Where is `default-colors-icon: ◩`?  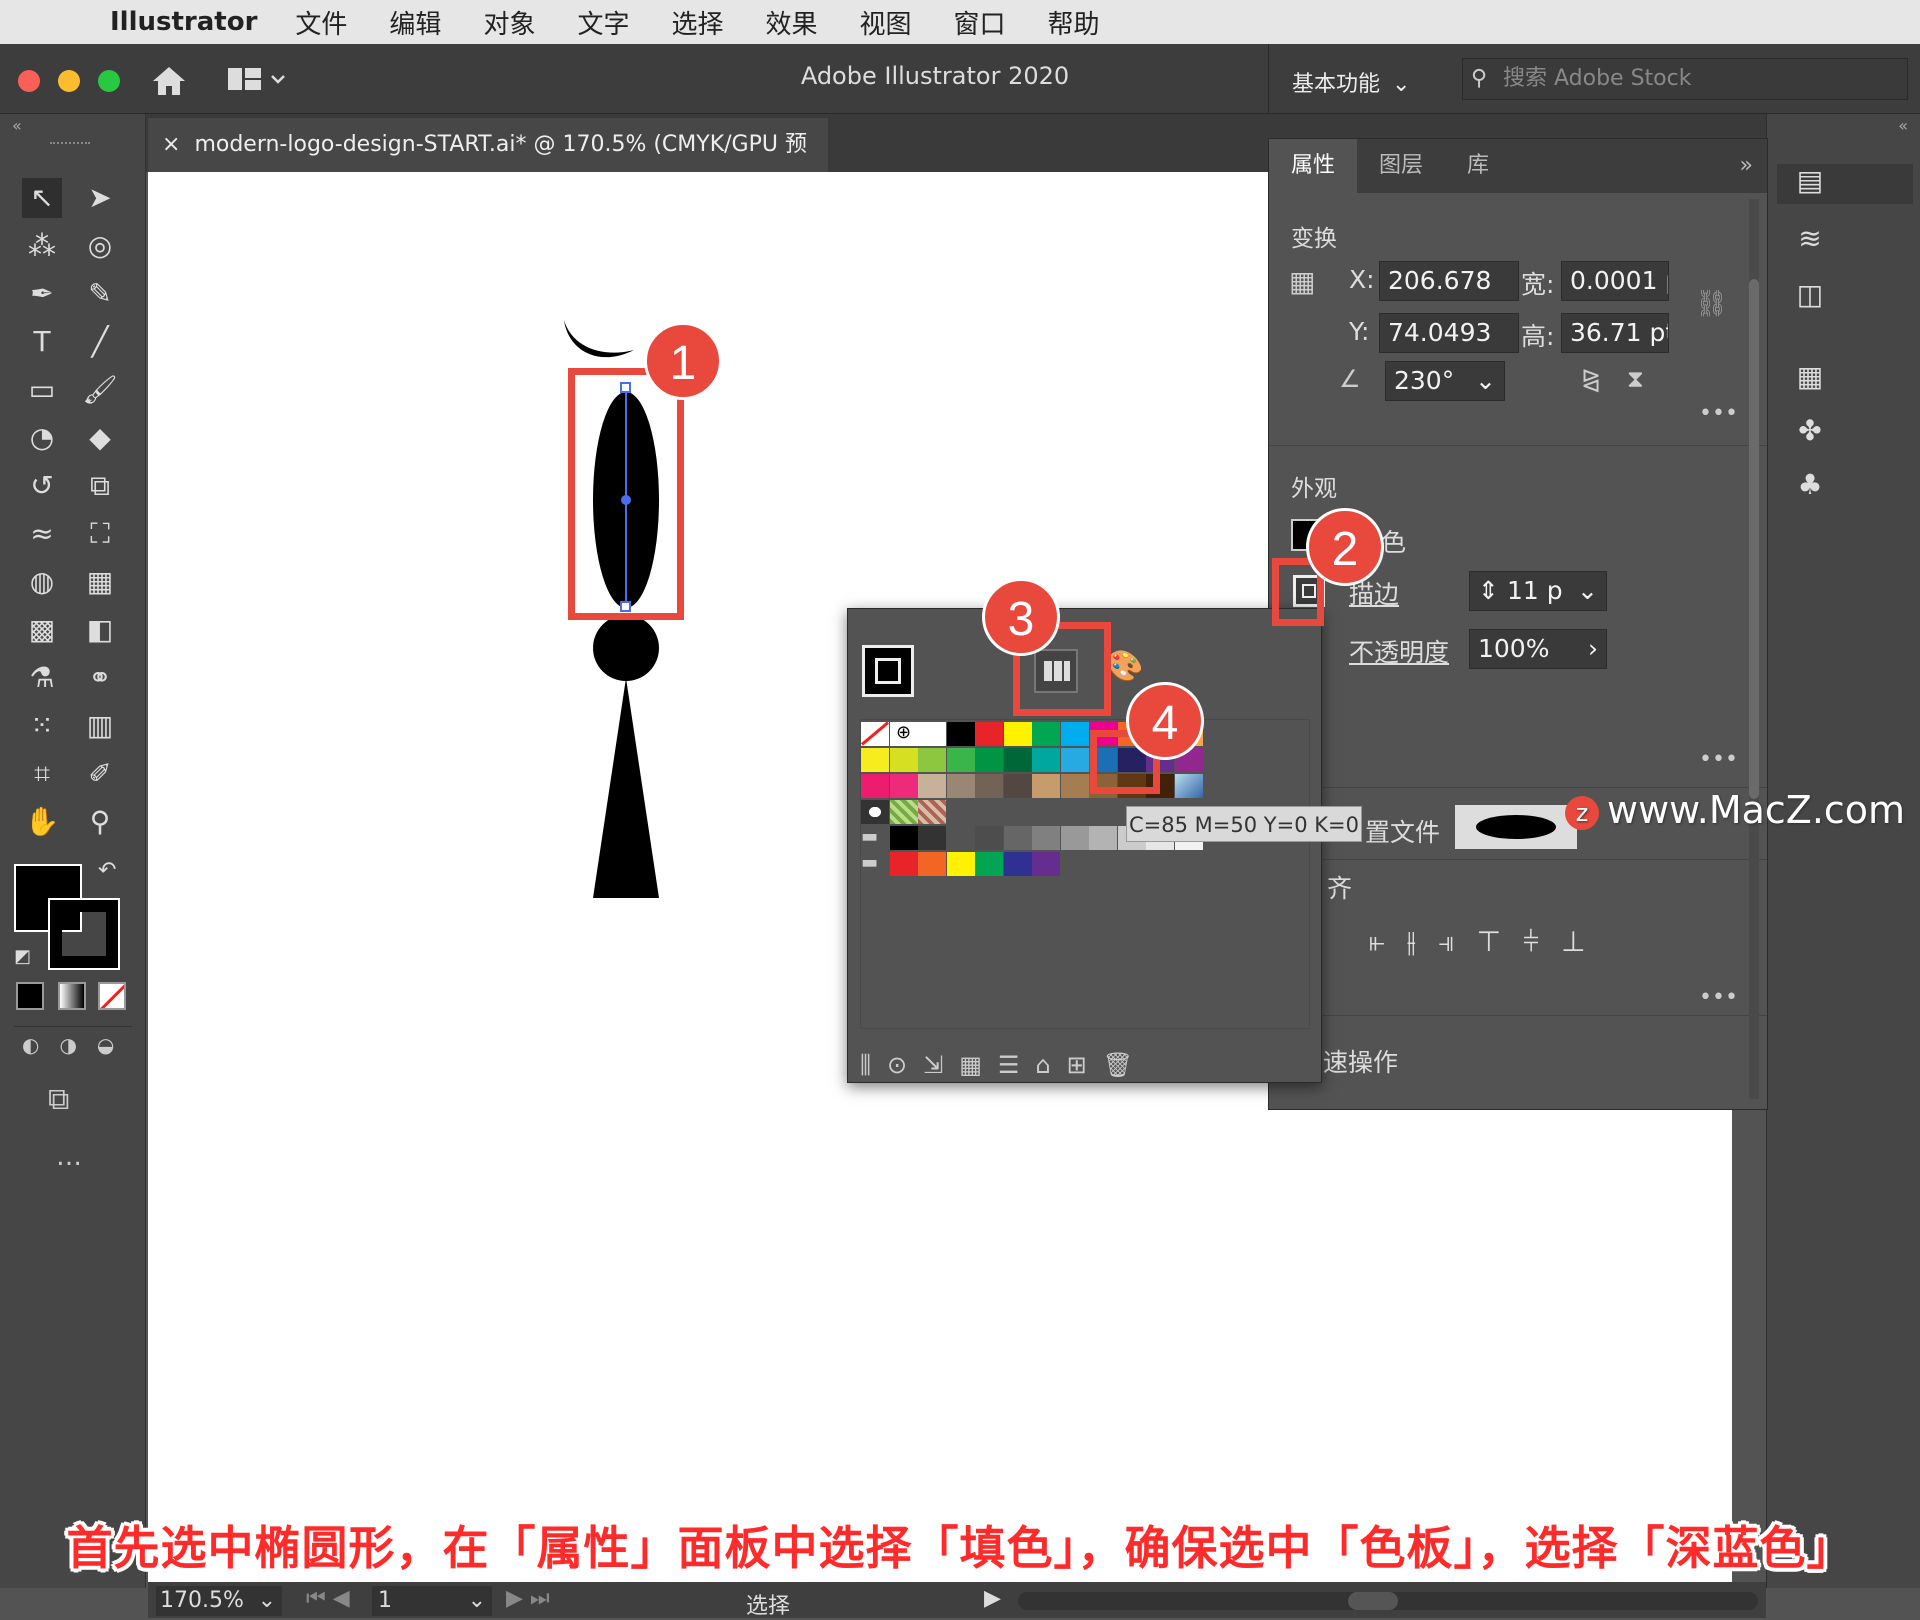
default-colors-icon: ◩ is located at coordinates (22, 956).